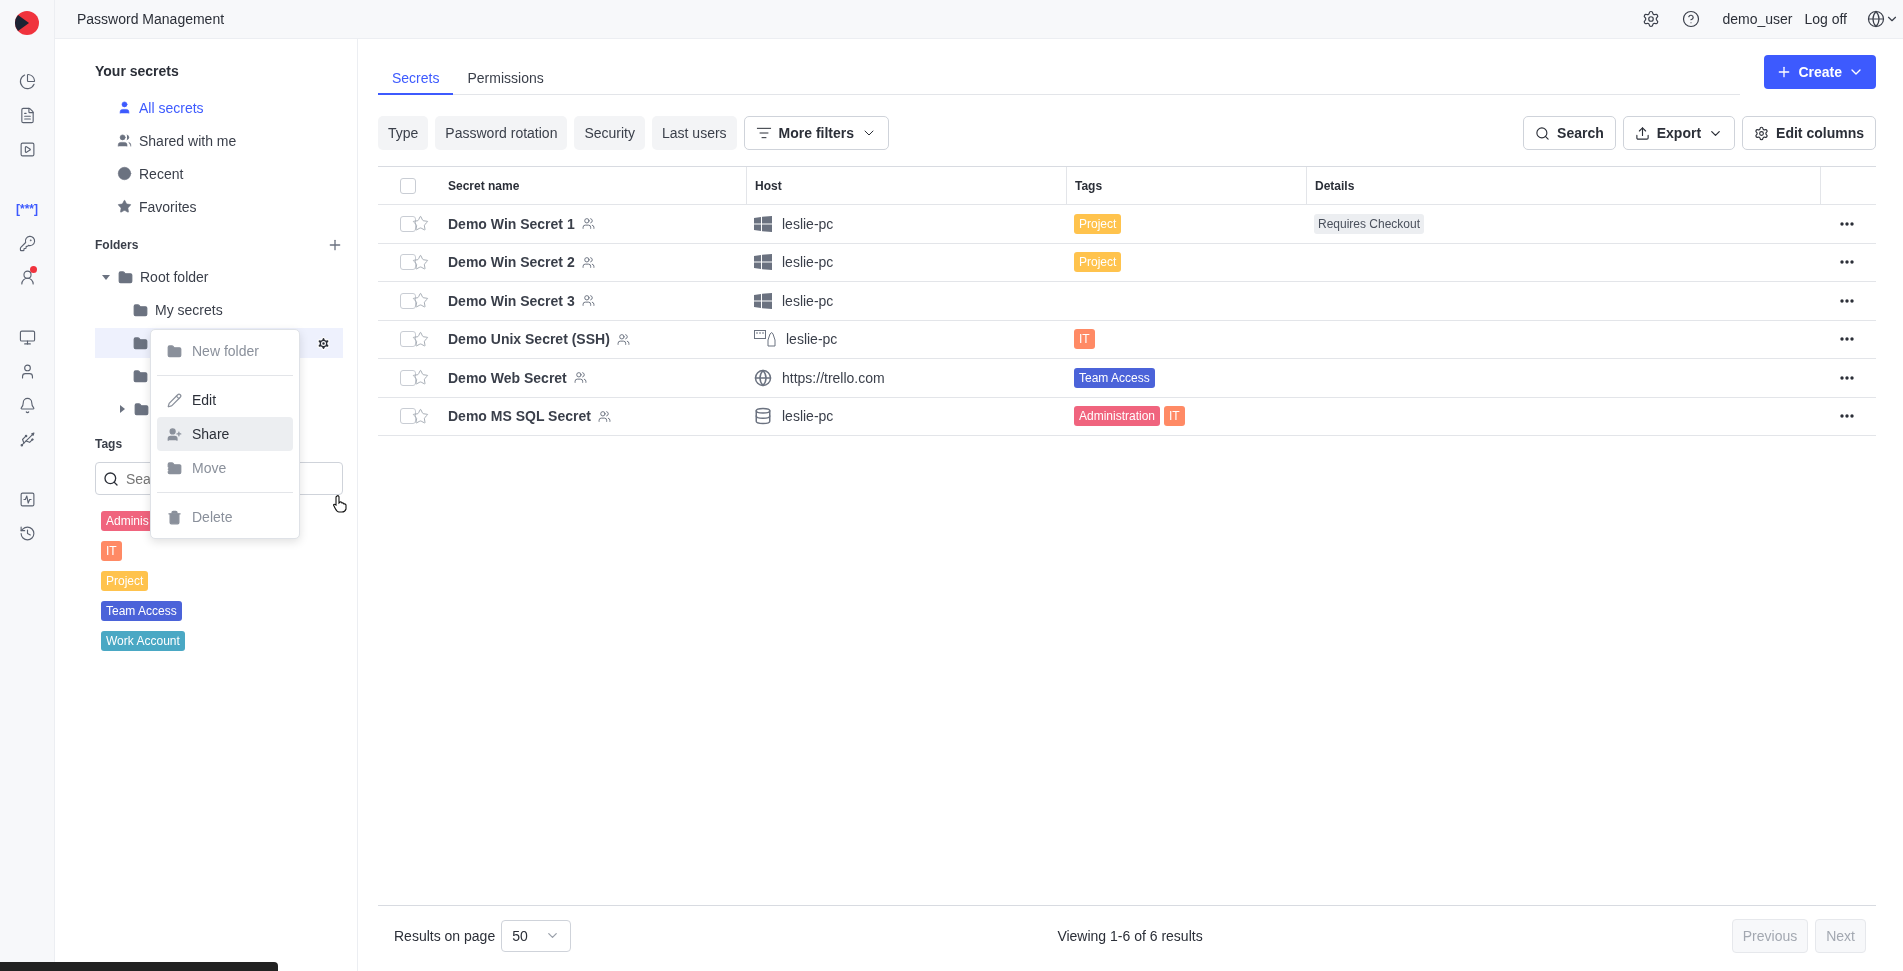  I want to click on nav-item: All secrets, so click(219, 107).